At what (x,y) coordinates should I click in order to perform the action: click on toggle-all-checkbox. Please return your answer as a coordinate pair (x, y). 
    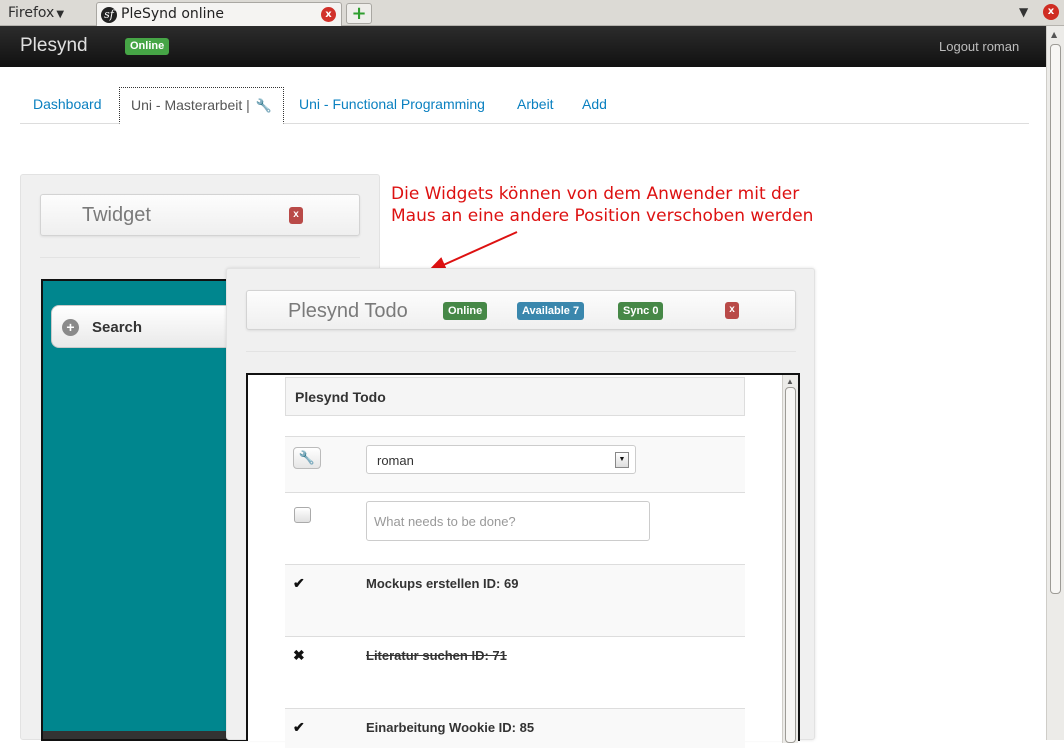
    Looking at the image, I should click on (302, 515).